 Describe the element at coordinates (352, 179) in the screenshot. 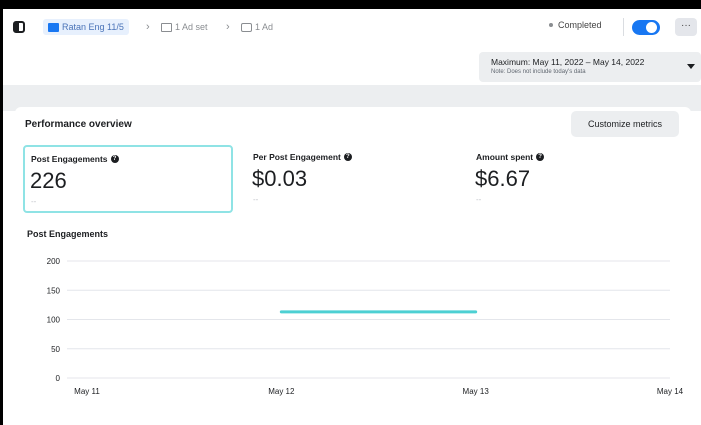

I see `metric-per-post-engagement: Per Post Engagement ? $0.03 --` at that location.